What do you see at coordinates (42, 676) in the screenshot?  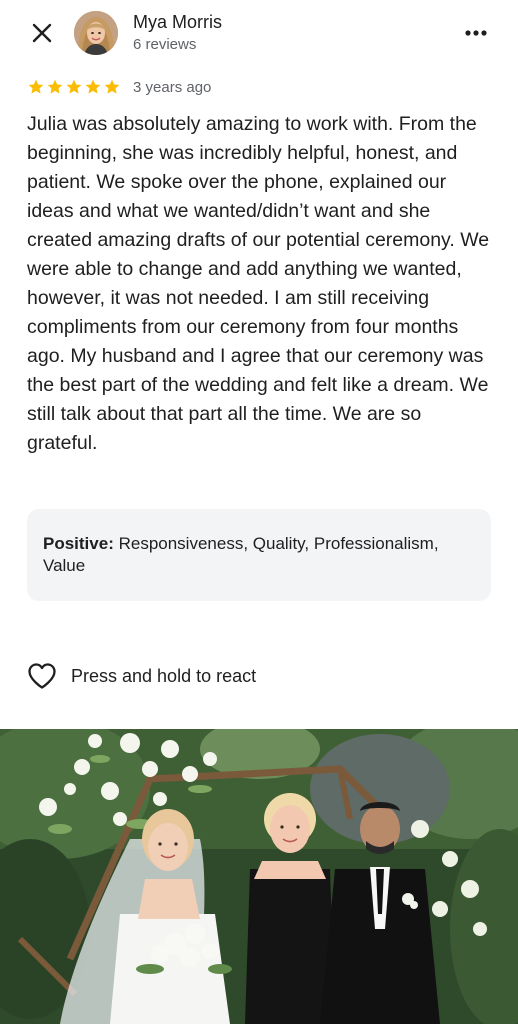 I see `heart-outline-icon` at bounding box center [42, 676].